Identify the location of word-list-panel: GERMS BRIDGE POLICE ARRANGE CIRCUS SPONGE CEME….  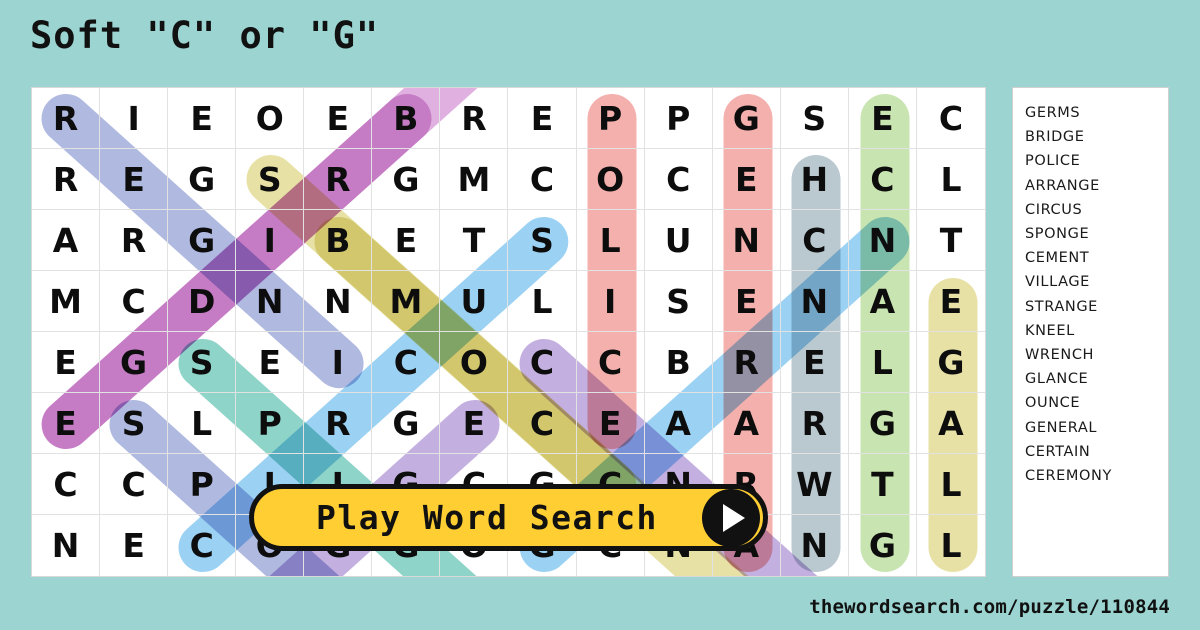
(1090, 332).